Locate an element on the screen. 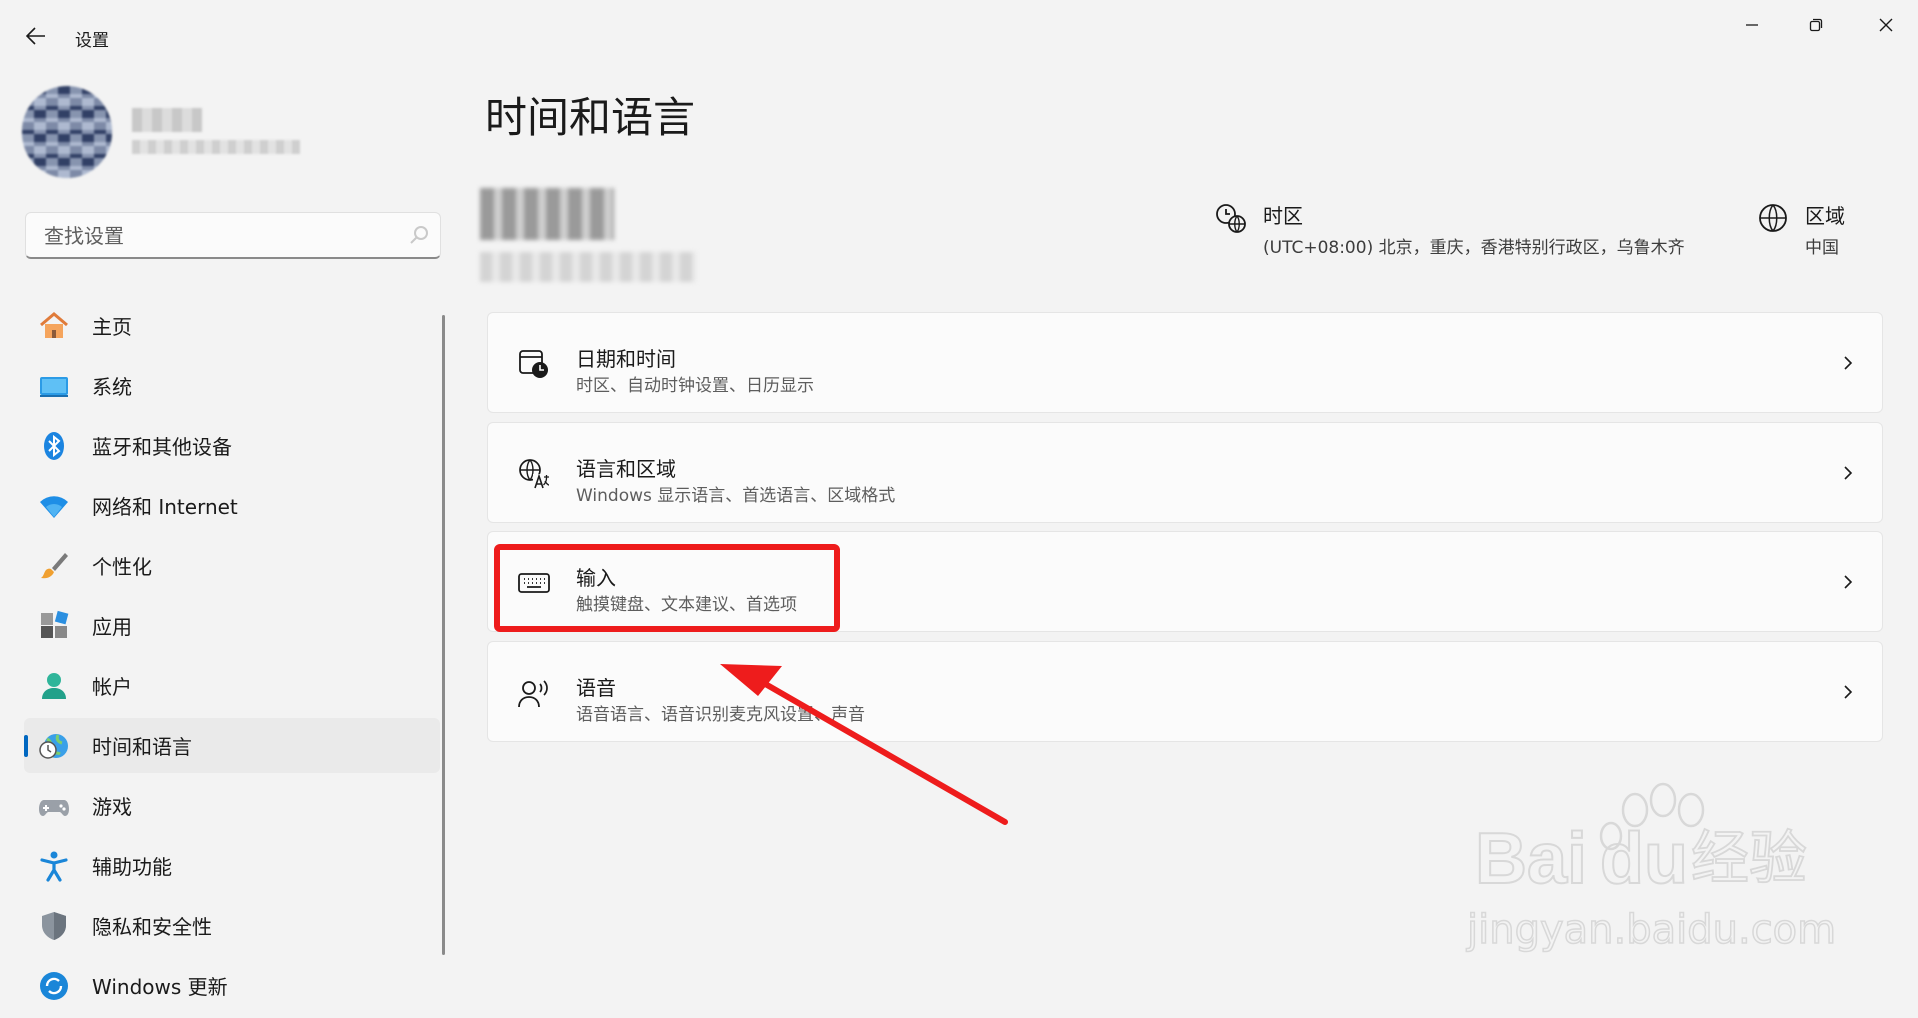  card-title: 日期和时间 is located at coordinates (626, 359).